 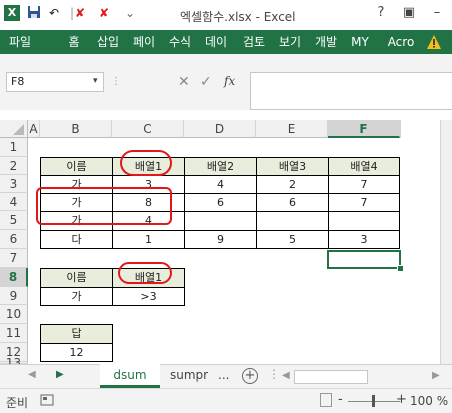 I want to click on status-bar: 준비 - + 100 %, so click(x=226, y=400).